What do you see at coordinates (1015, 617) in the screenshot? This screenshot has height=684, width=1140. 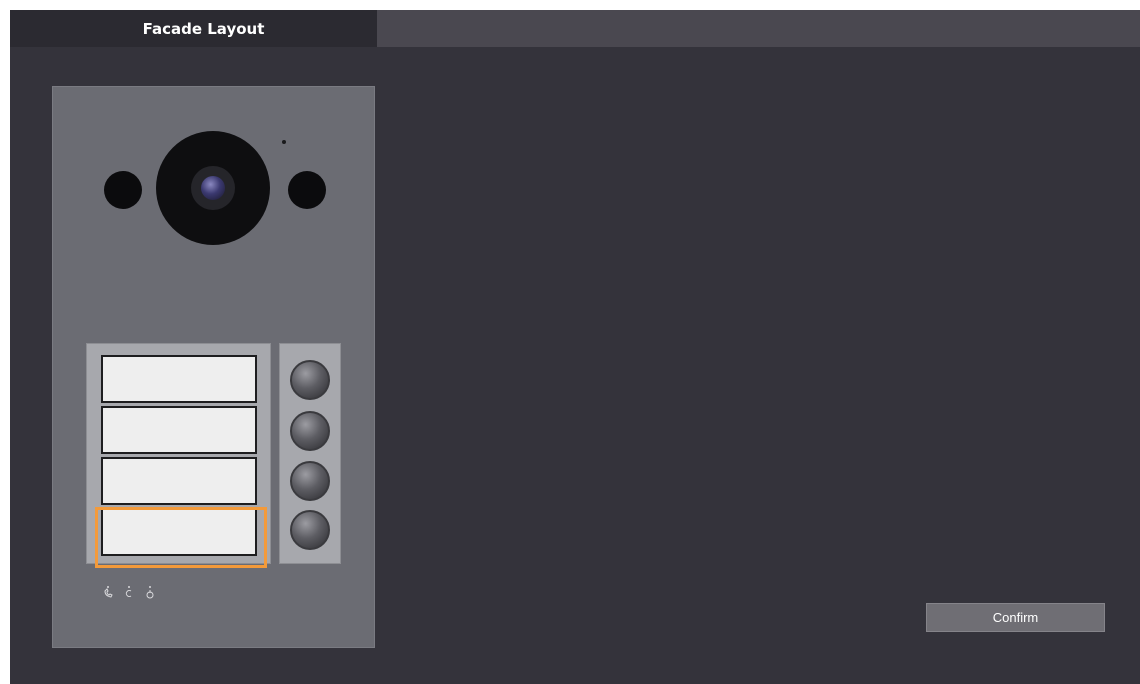 I see `confirm-button: Confirm` at bounding box center [1015, 617].